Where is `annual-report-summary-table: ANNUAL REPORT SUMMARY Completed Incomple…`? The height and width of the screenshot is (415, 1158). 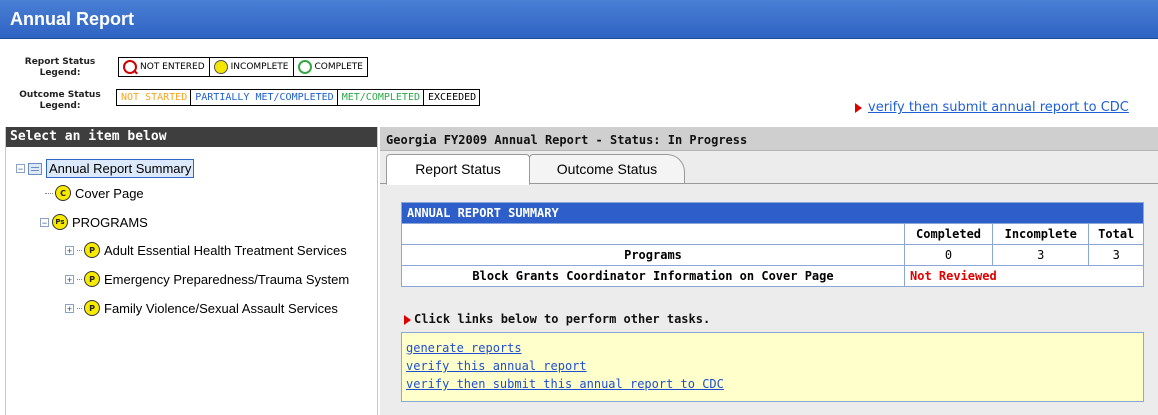 annual-report-summary-table: ANNUAL REPORT SUMMARY Completed Incomple… is located at coordinates (772, 244).